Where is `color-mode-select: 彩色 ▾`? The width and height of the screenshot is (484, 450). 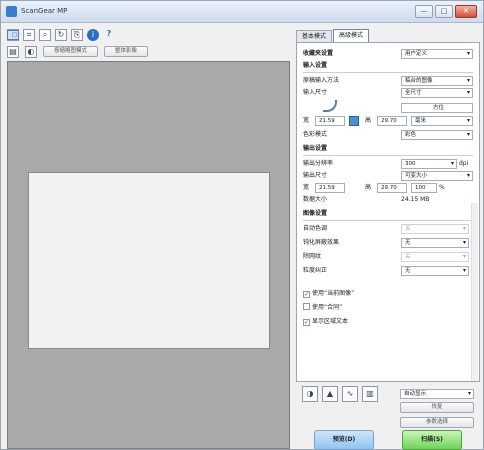
color-mode-select: 彩色 ▾ is located at coordinates (437, 135).